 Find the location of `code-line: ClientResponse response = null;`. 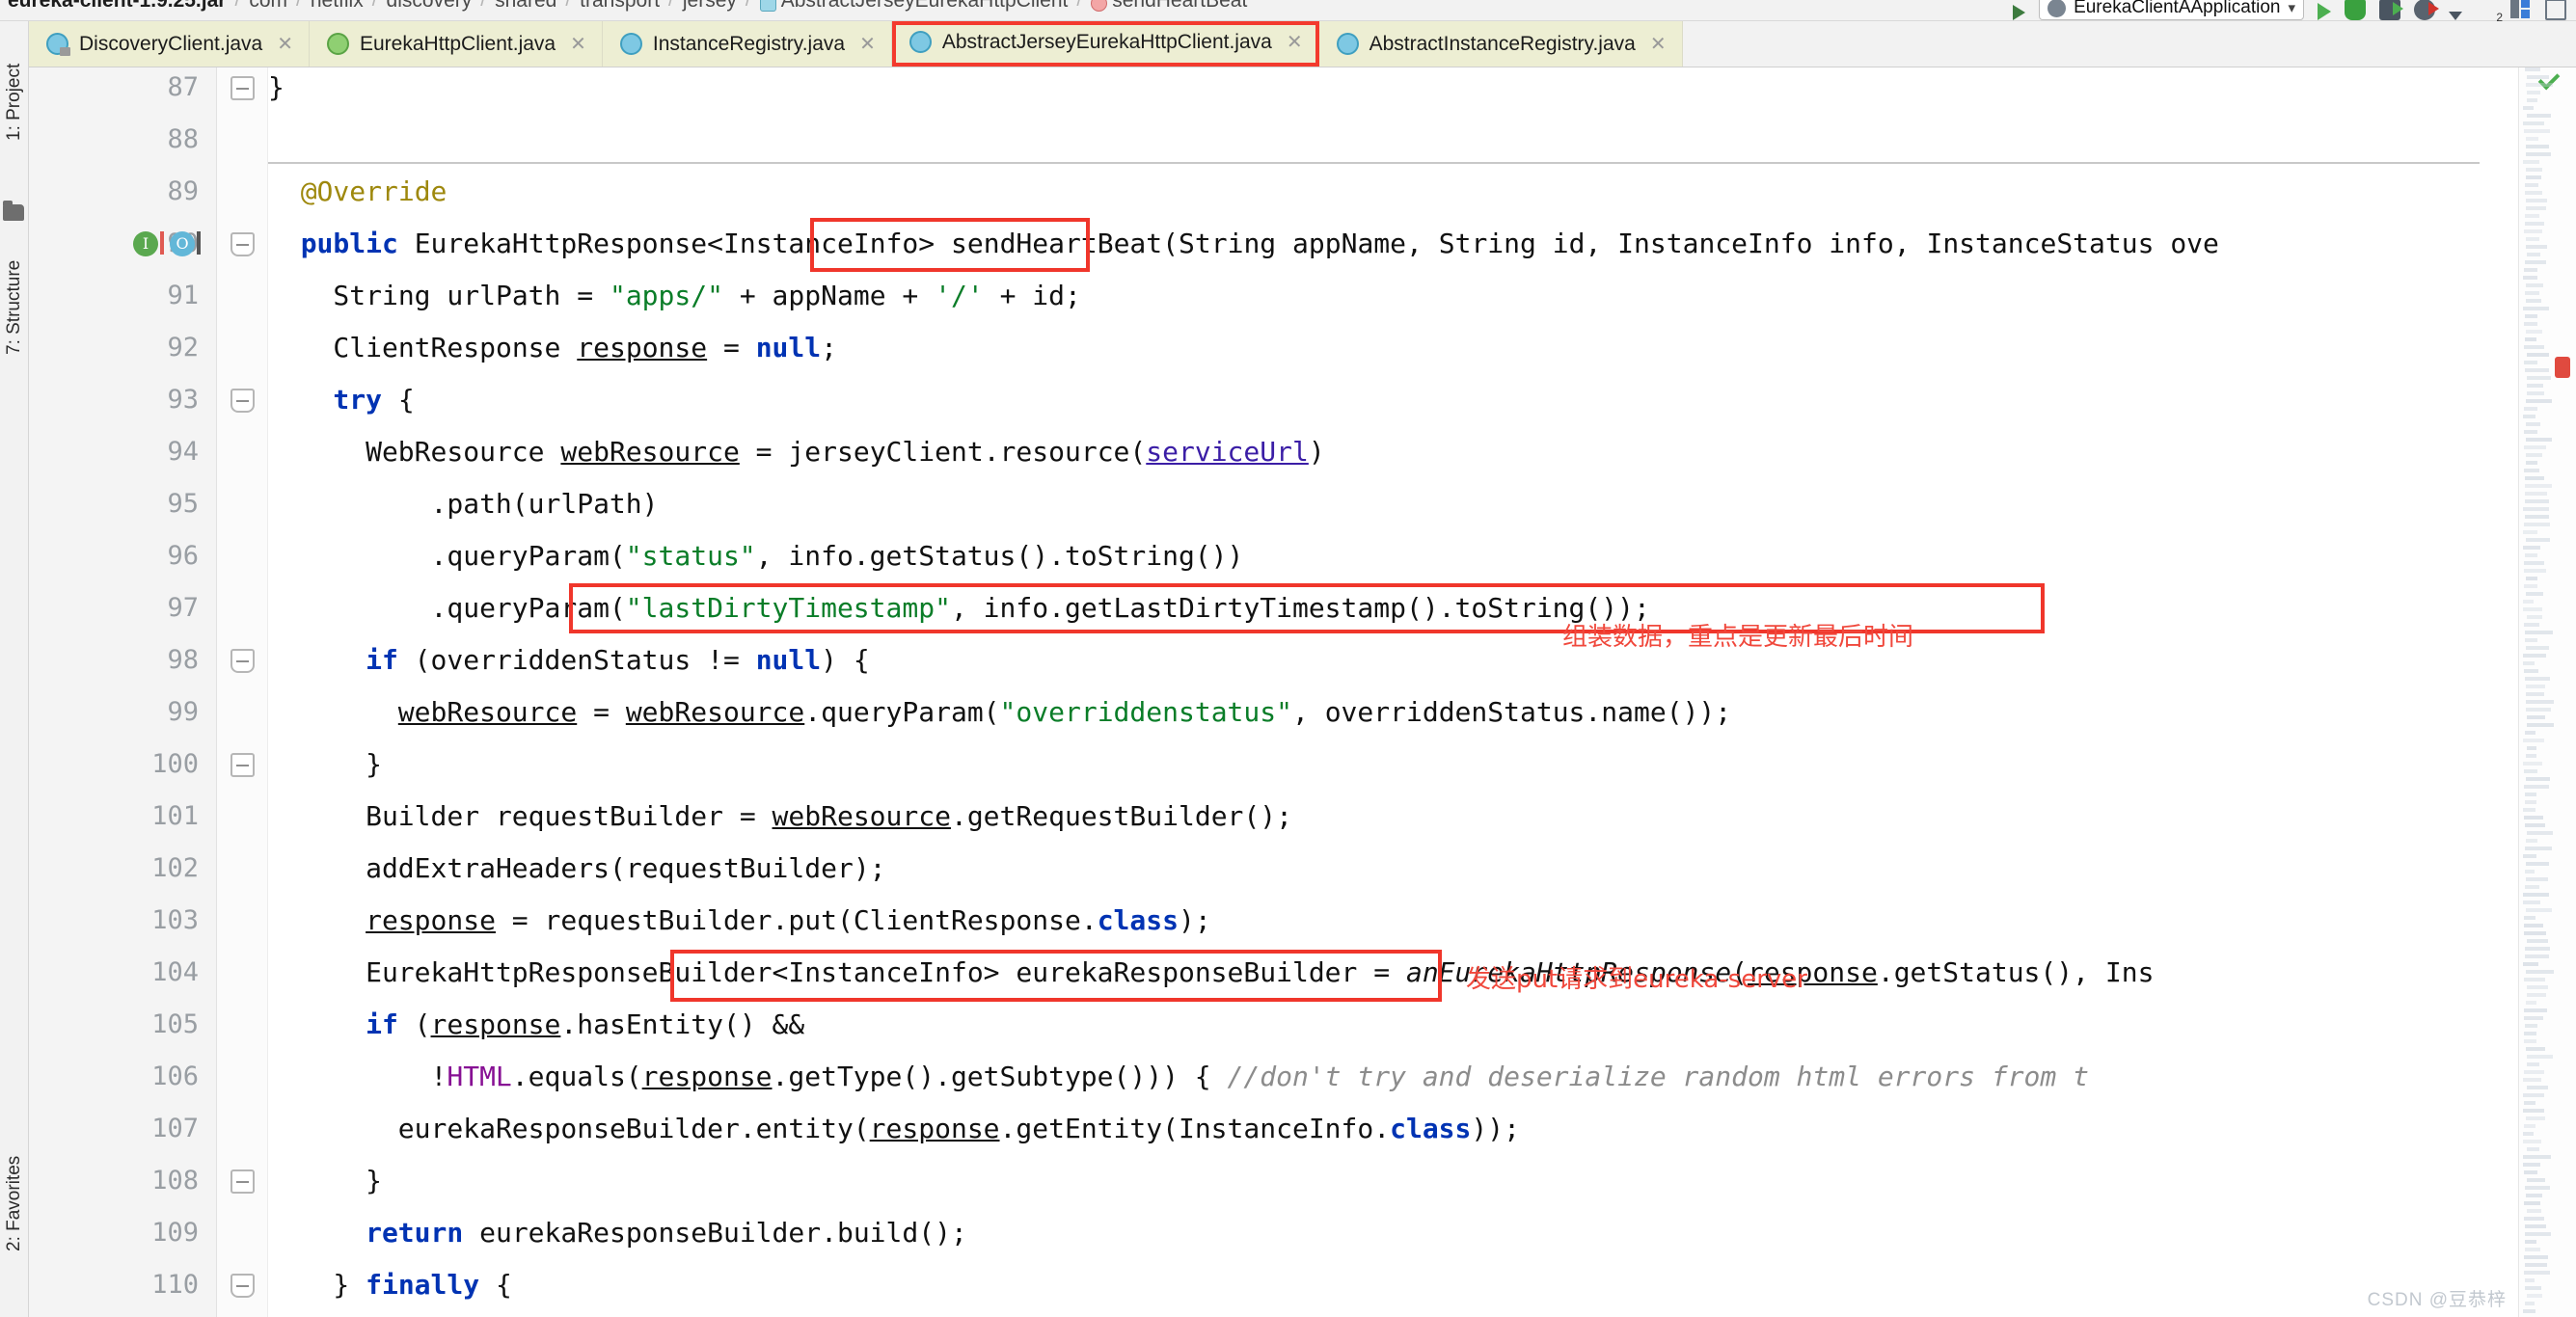

code-line: ClientResponse response = null; is located at coordinates (1393, 348).